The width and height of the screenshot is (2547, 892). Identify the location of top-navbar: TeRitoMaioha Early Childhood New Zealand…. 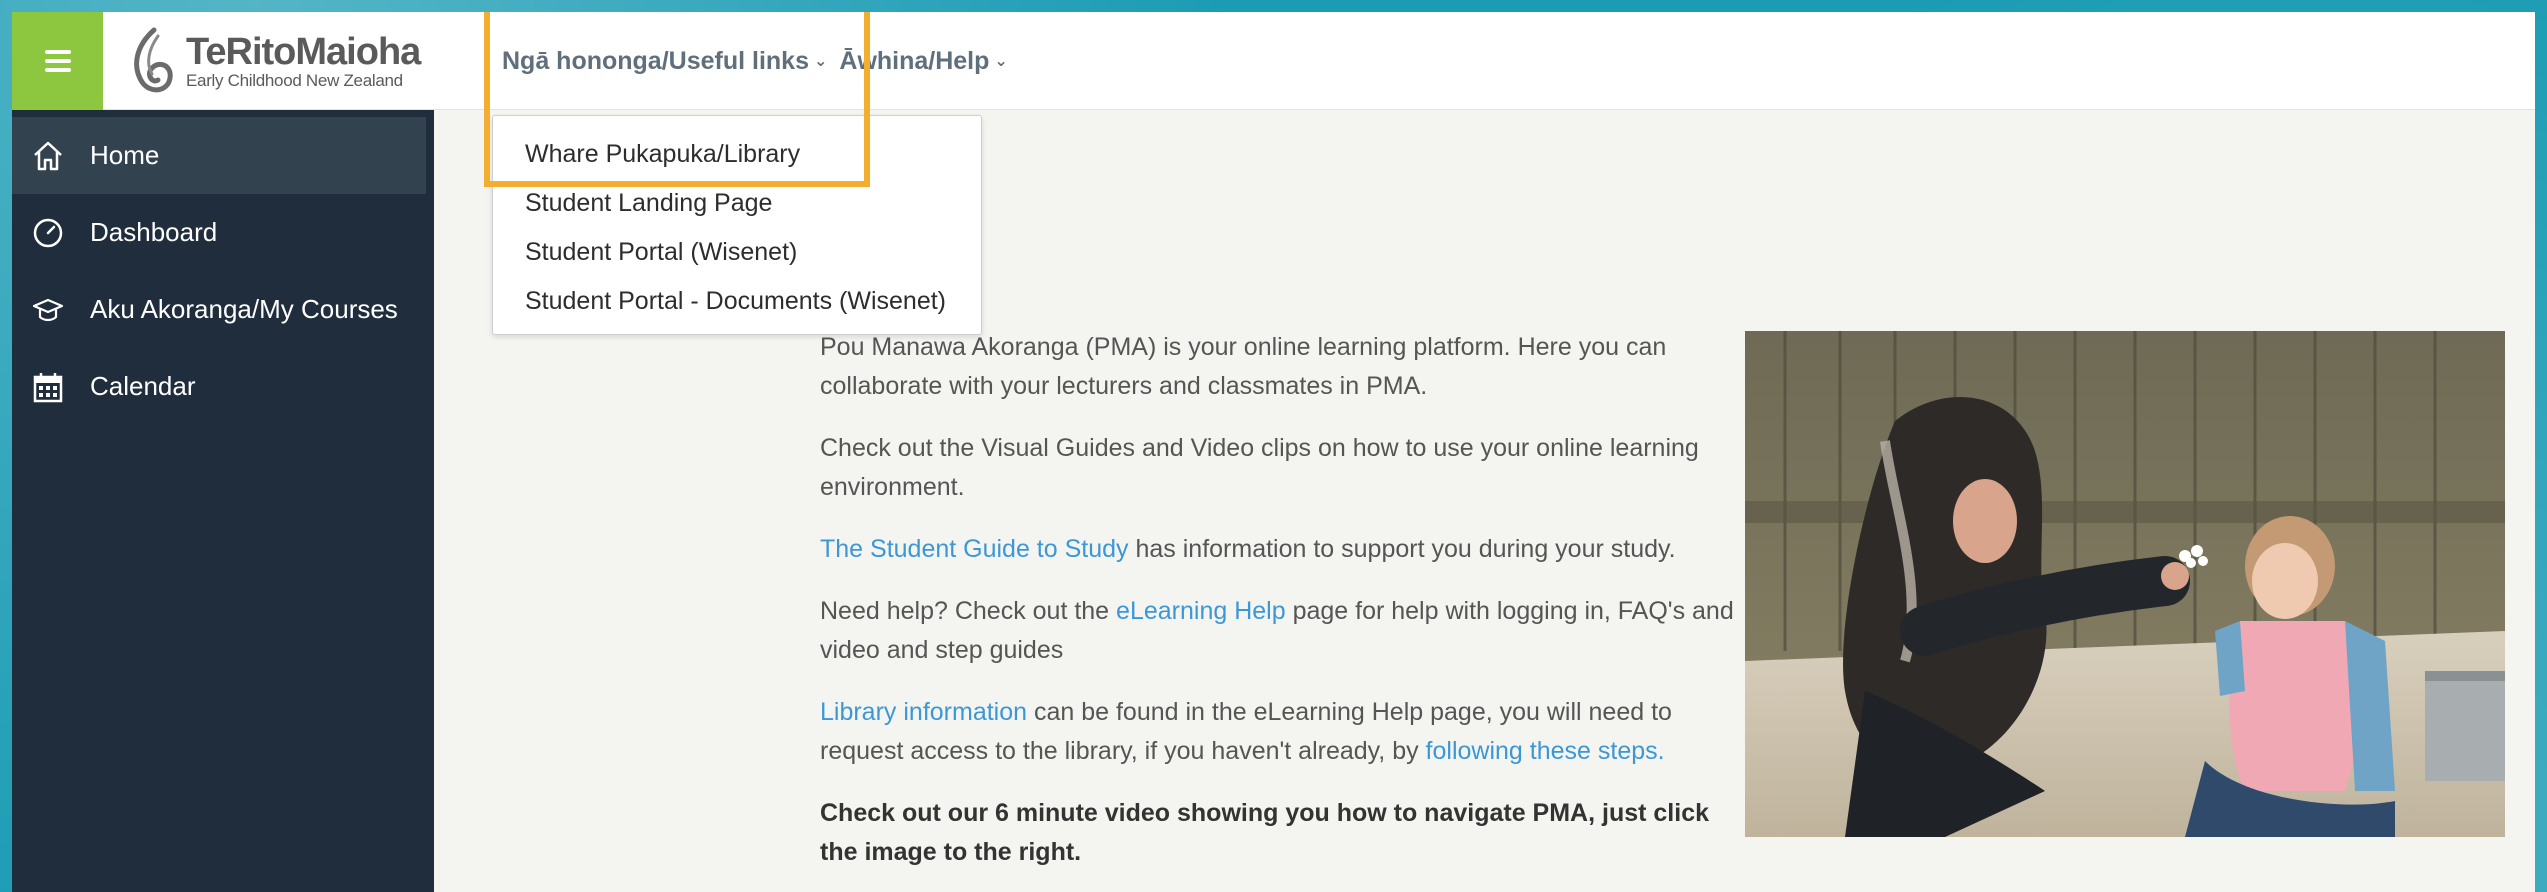
(1273, 61).